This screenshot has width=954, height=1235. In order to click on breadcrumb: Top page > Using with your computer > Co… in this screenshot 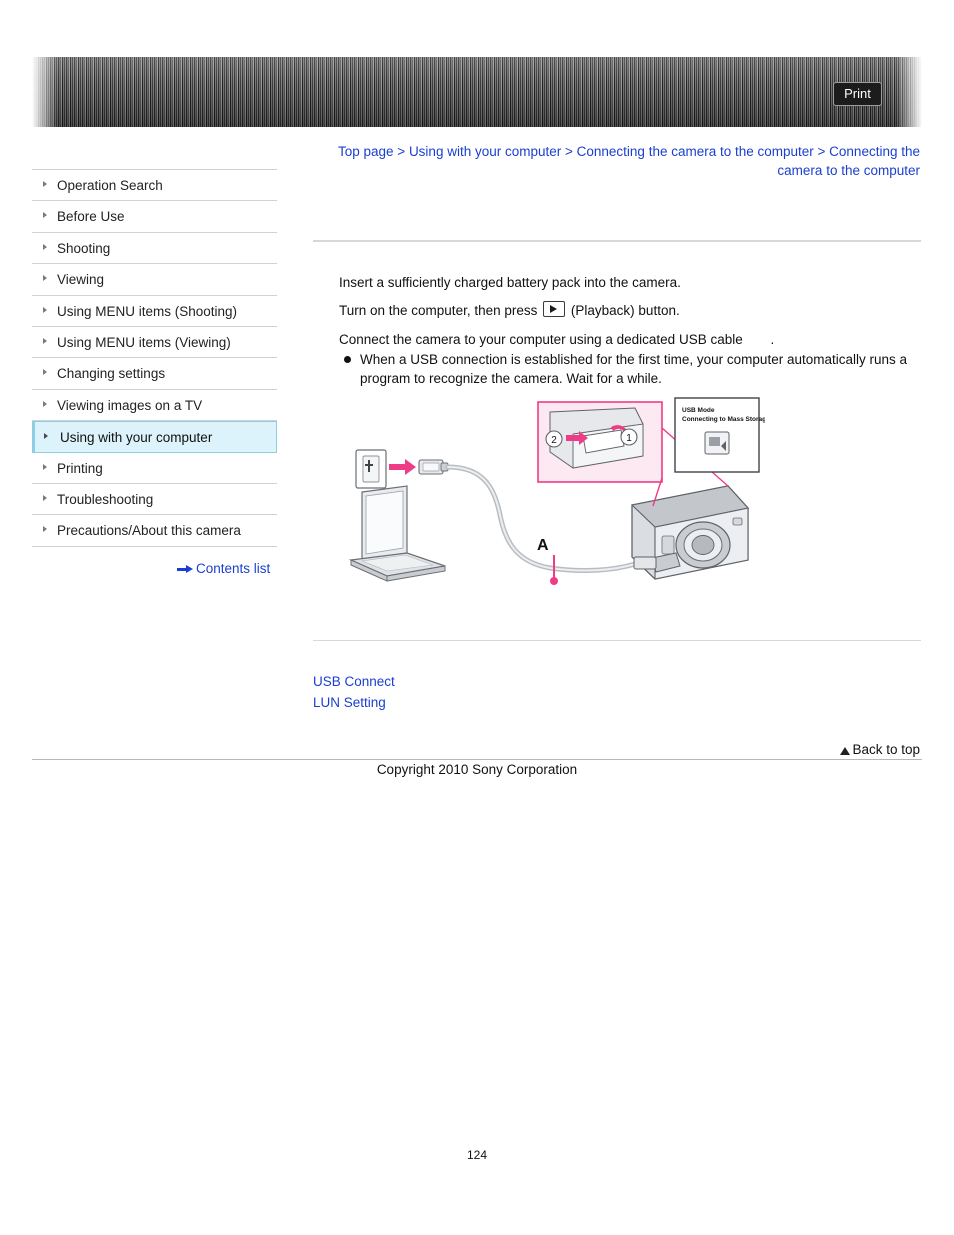, I will do `click(625, 161)`.